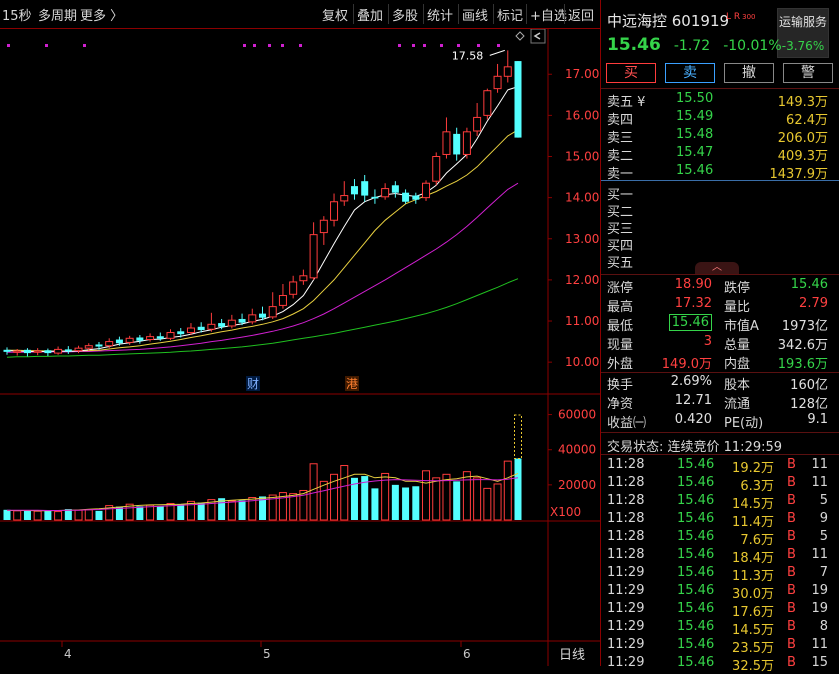  What do you see at coordinates (572, 655) in the screenshot?
I see `period-label: 日线` at bounding box center [572, 655].